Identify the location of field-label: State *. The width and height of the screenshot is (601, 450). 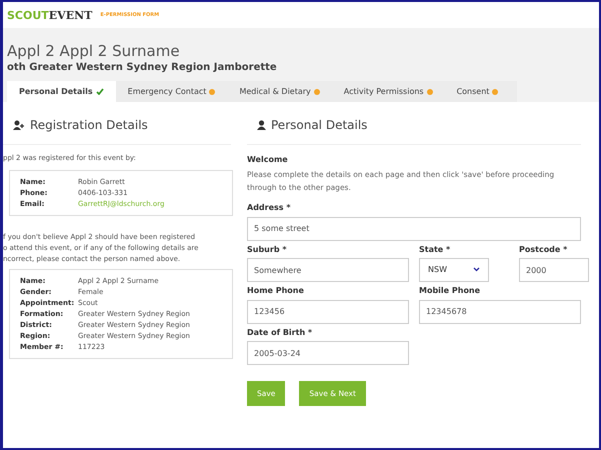
(435, 249).